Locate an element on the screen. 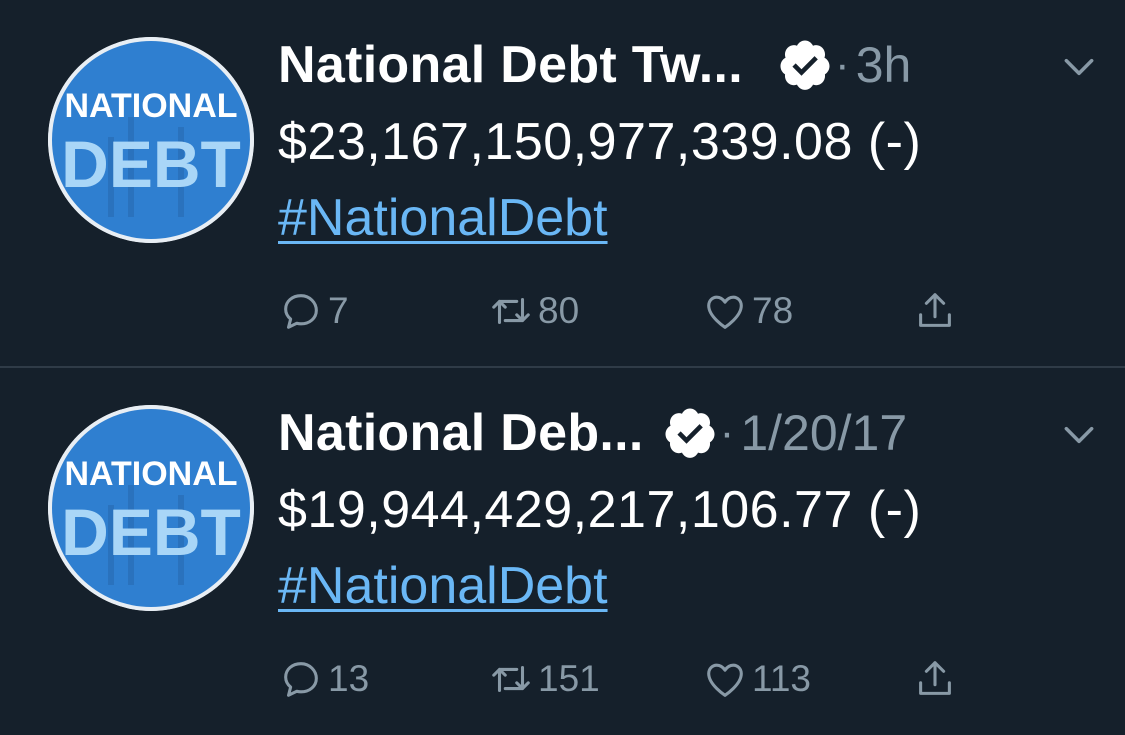 The image size is (1125, 735). tweet-header: National Debt Tw... · 3h is located at coordinates (688, 65).